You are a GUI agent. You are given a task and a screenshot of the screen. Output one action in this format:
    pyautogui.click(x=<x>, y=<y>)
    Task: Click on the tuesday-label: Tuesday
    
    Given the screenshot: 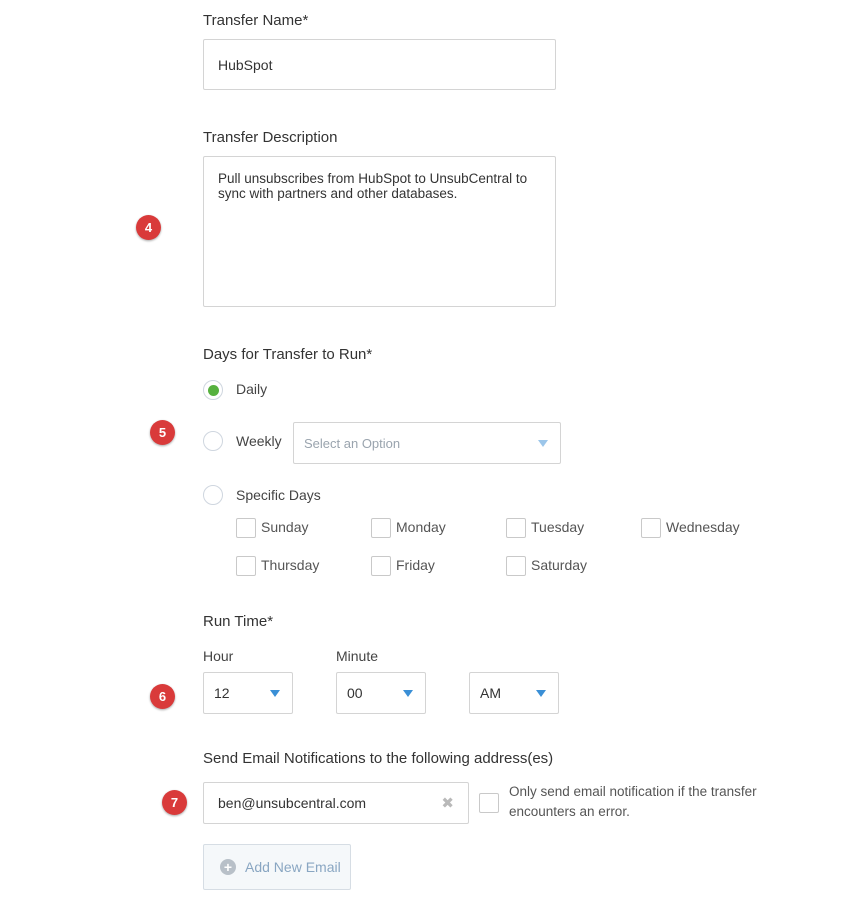 What is the action you would take?
    pyautogui.click(x=558, y=527)
    